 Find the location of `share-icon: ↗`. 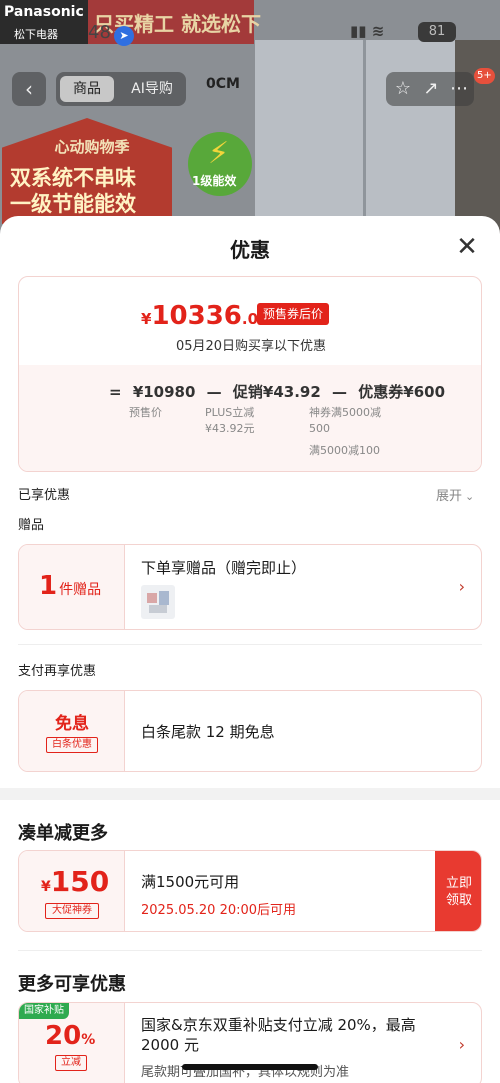

share-icon: ↗ is located at coordinates (431, 89).